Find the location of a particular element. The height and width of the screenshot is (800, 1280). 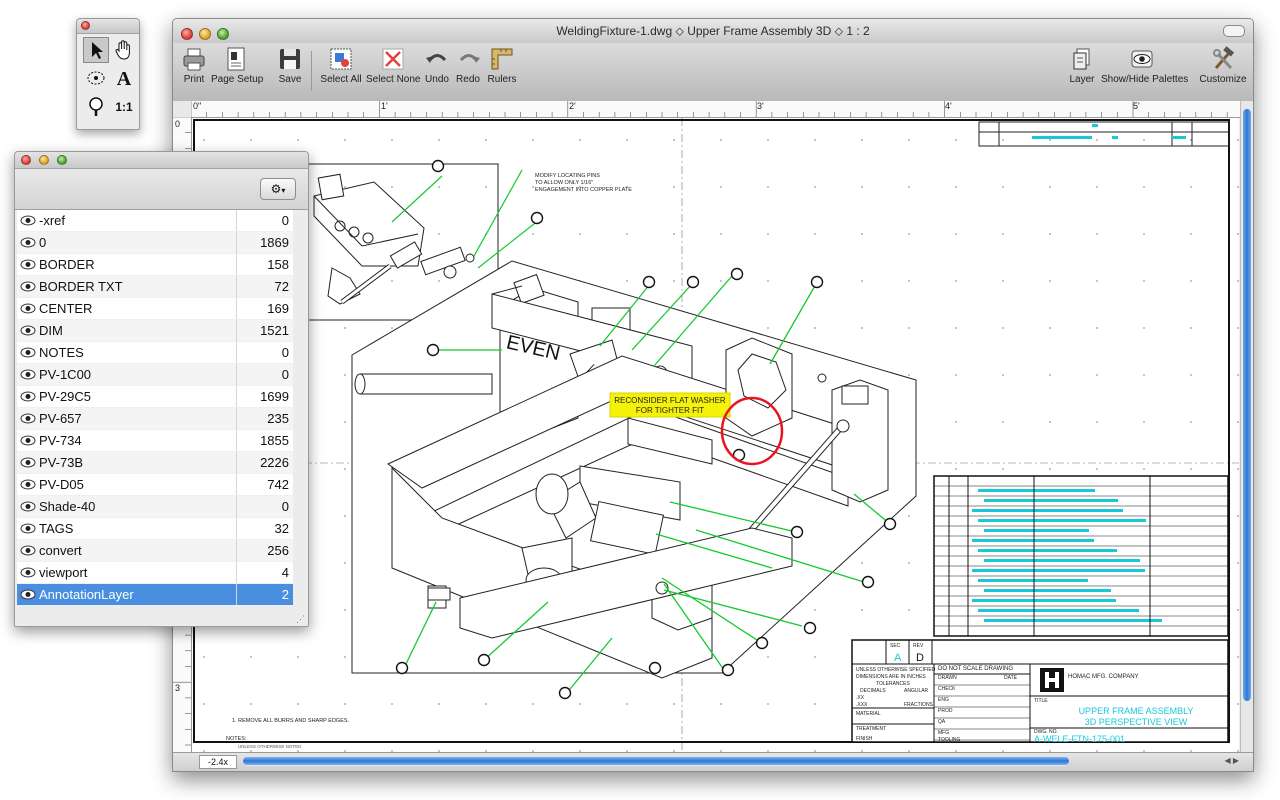

layer-name: convert is located at coordinates (60, 550).